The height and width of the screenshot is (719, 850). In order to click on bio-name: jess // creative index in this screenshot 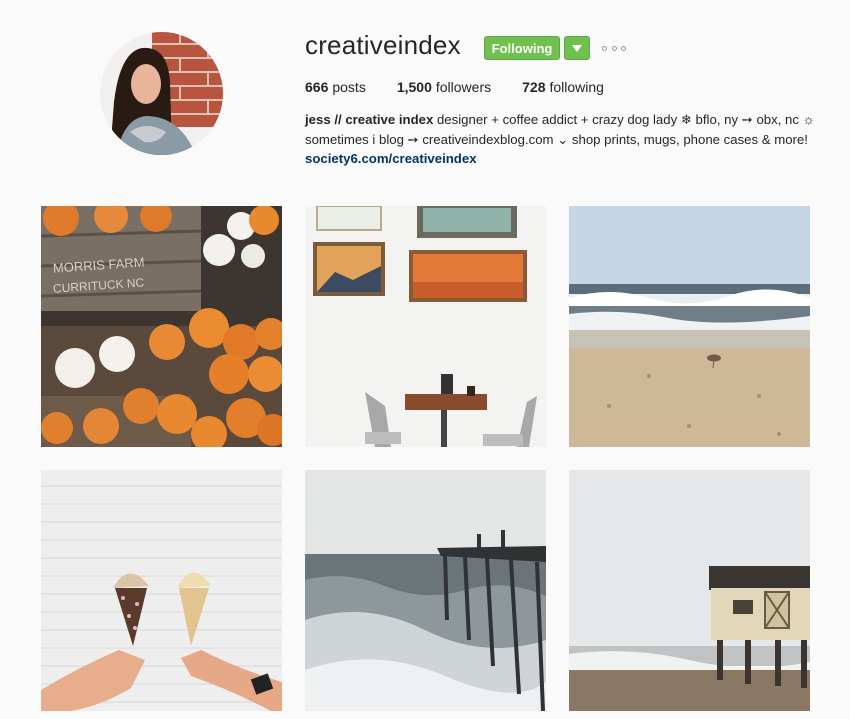, I will do `click(369, 119)`.